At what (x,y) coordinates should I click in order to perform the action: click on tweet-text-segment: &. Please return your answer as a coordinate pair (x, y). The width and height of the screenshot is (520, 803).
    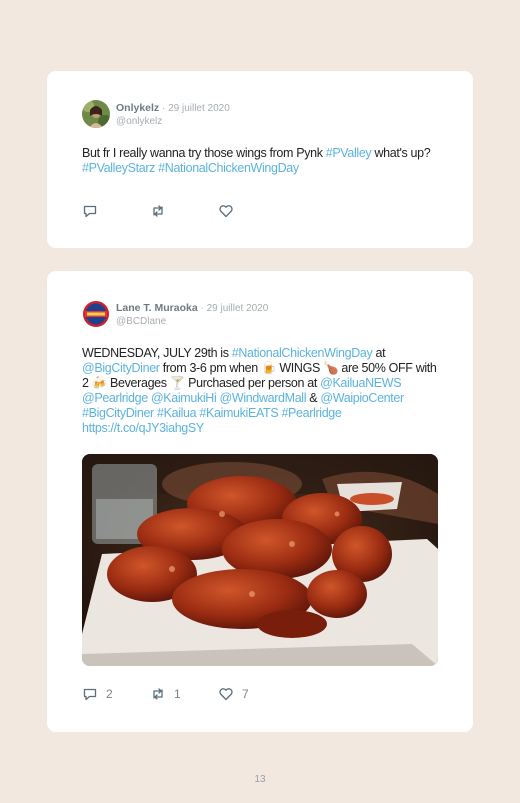
    Looking at the image, I should click on (313, 398).